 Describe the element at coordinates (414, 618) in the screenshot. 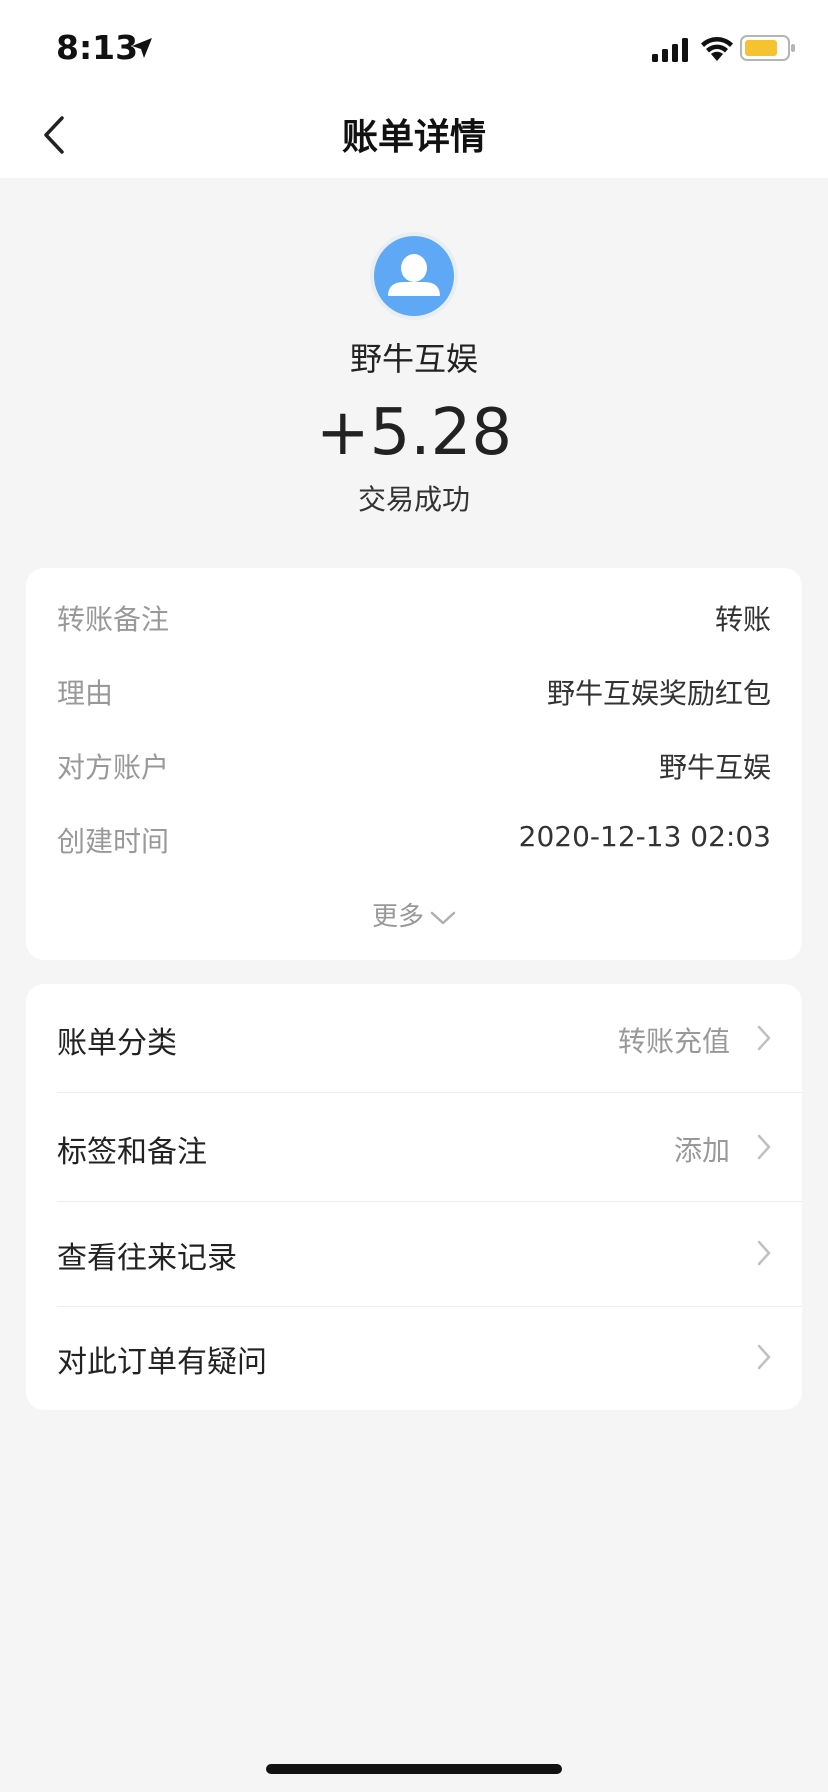

I see `detail-row-remark: 转账备注 转账` at that location.